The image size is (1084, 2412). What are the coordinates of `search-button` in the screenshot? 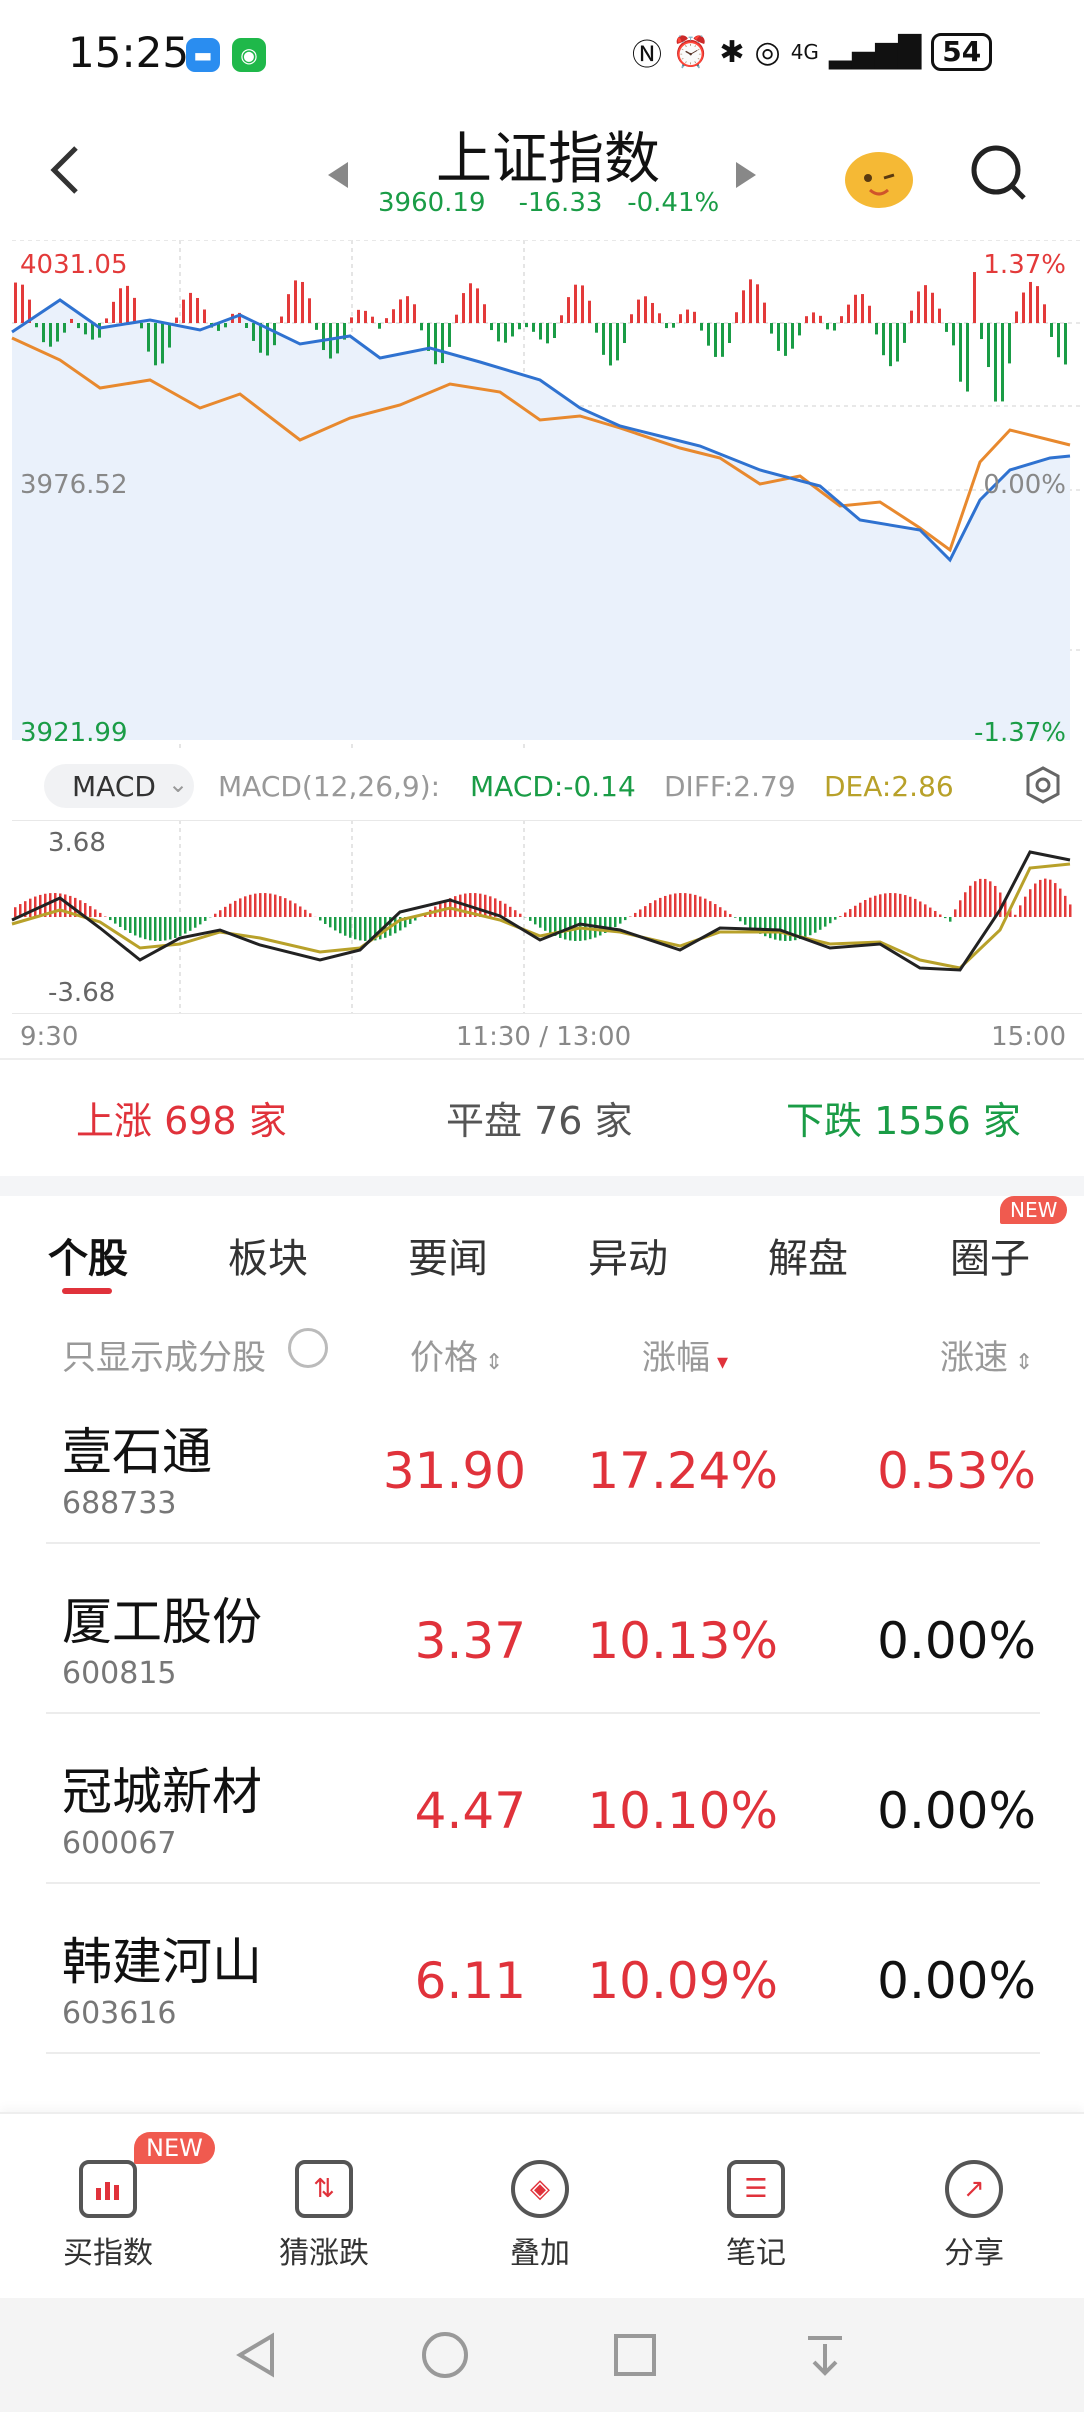 It's located at (998, 172).